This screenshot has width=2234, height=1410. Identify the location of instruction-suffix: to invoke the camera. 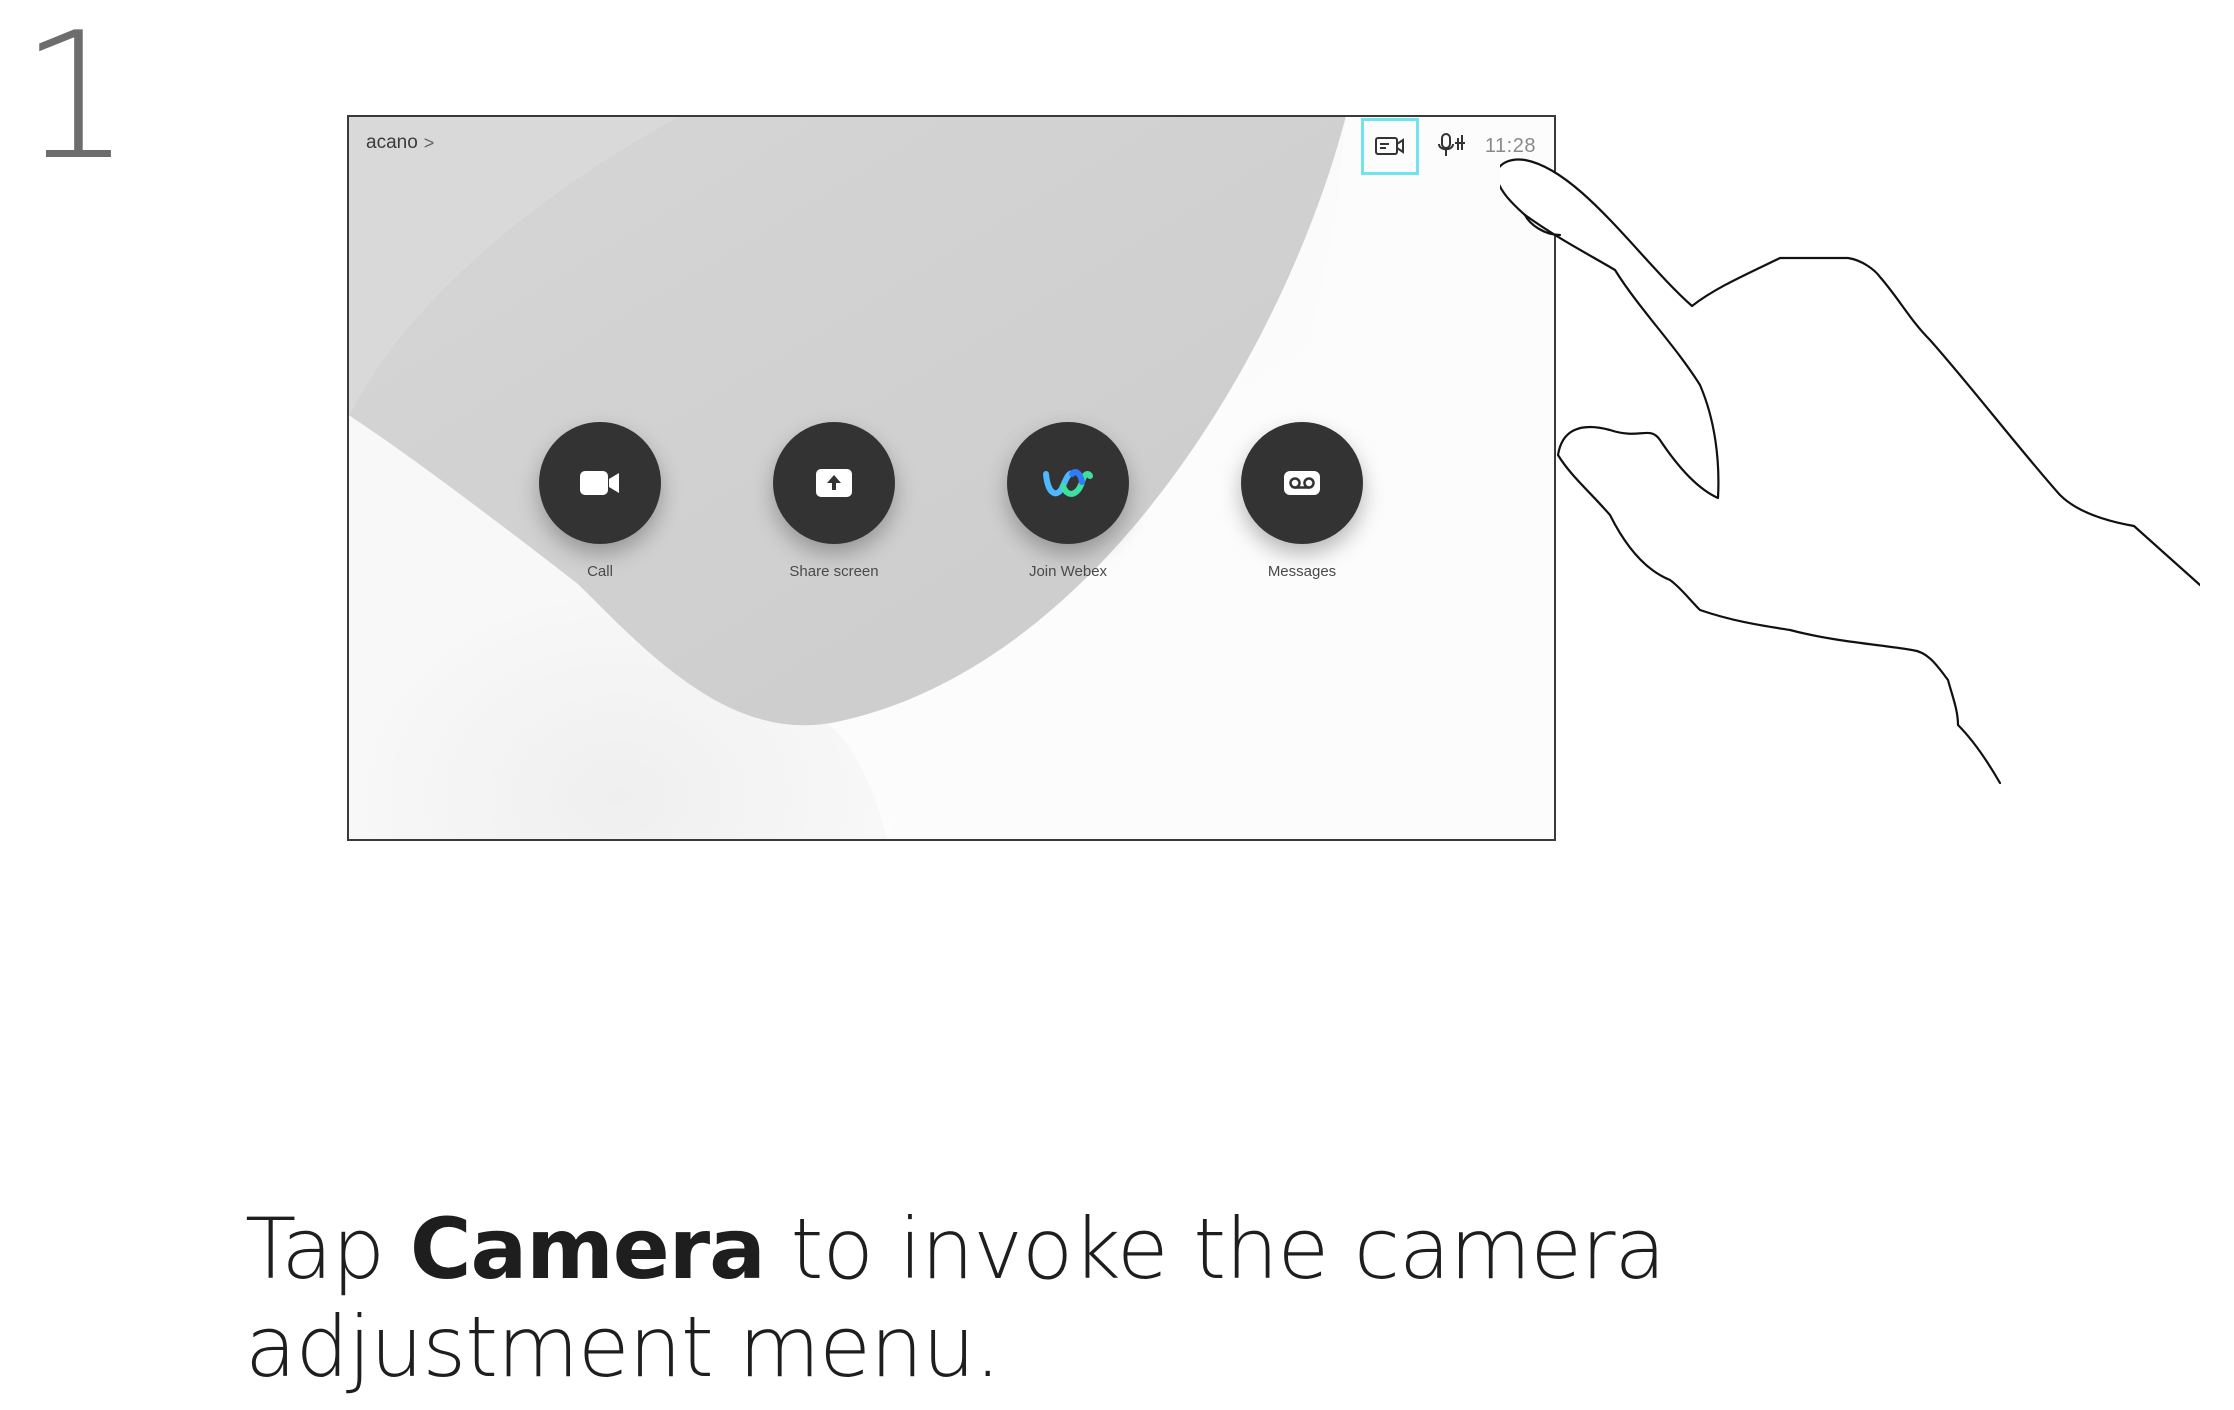
(1215, 1249).